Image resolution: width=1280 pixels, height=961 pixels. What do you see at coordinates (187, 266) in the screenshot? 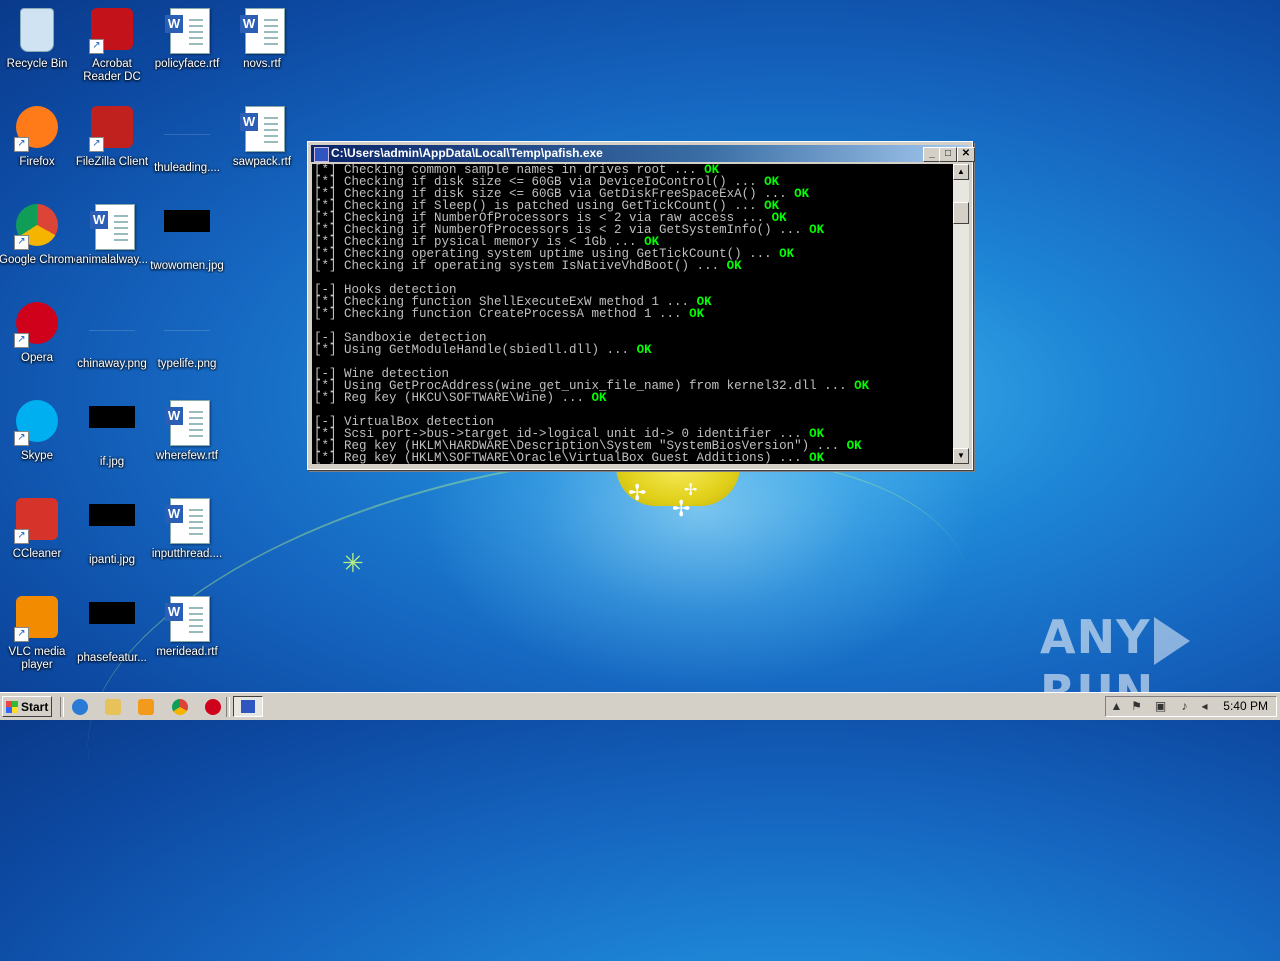
I see `desktop-icon-label: twowomen.jpg` at bounding box center [187, 266].